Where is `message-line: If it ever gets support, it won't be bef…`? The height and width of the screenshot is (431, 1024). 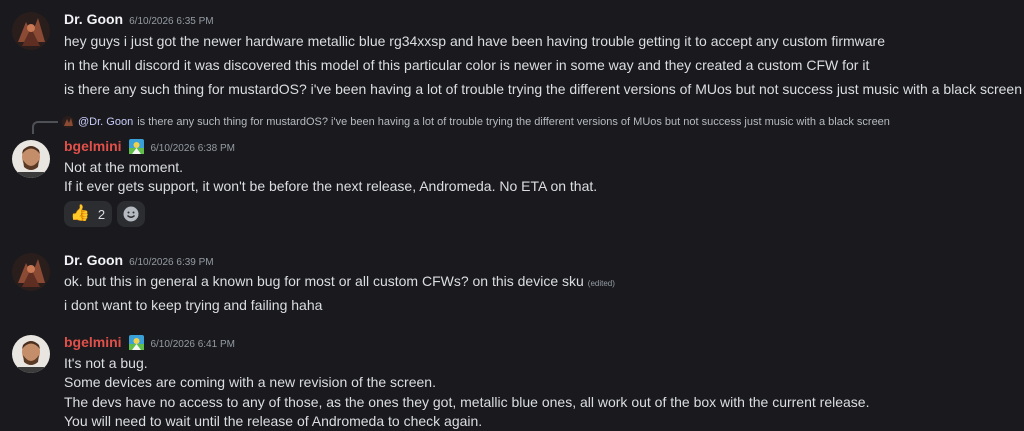 message-line: If it ever gets support, it won't be bef… is located at coordinates (331, 186).